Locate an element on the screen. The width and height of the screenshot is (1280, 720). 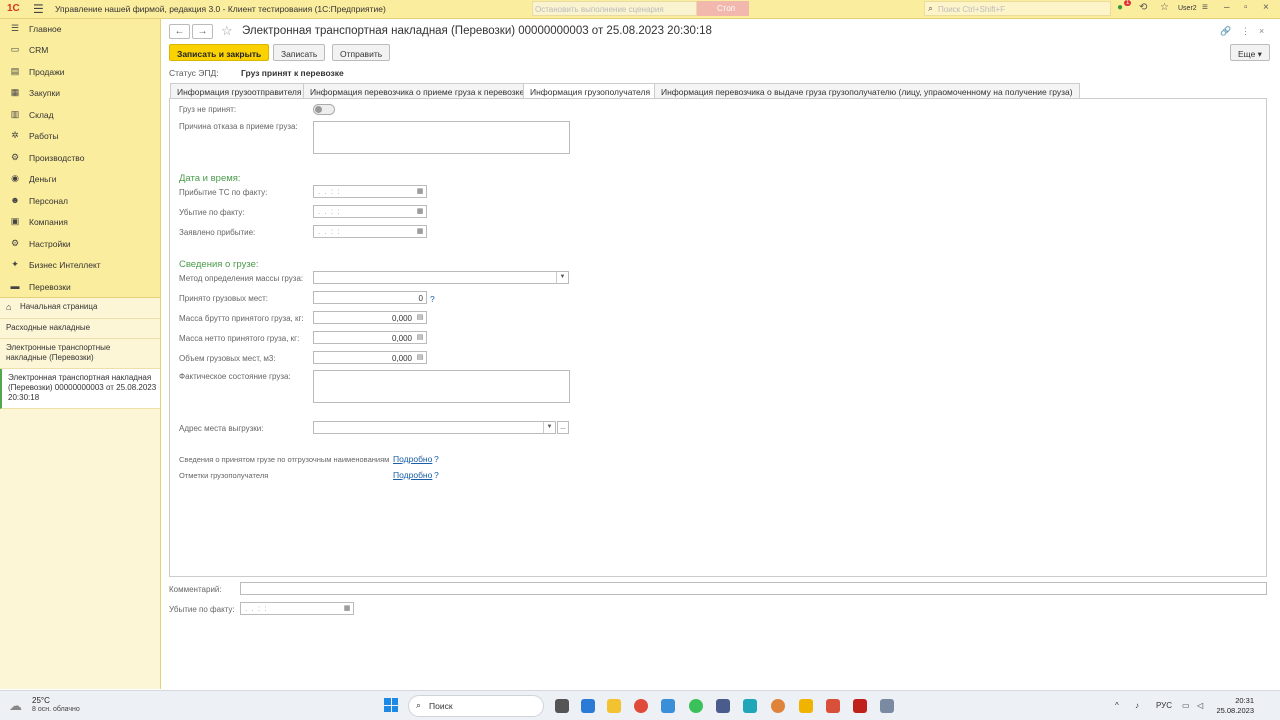
close-form-icon: × is located at coordinates (1261, 31).